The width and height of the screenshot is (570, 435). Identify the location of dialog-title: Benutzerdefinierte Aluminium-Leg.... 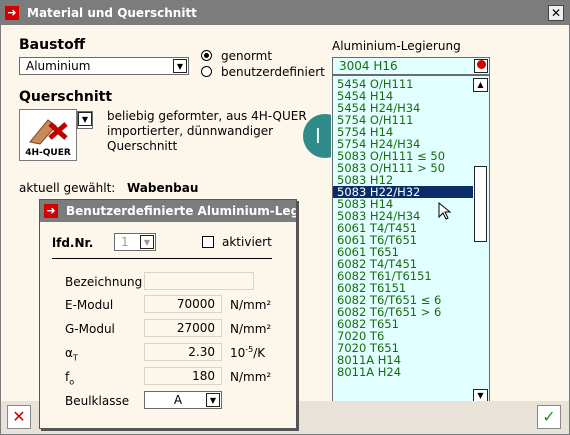
(181, 211).